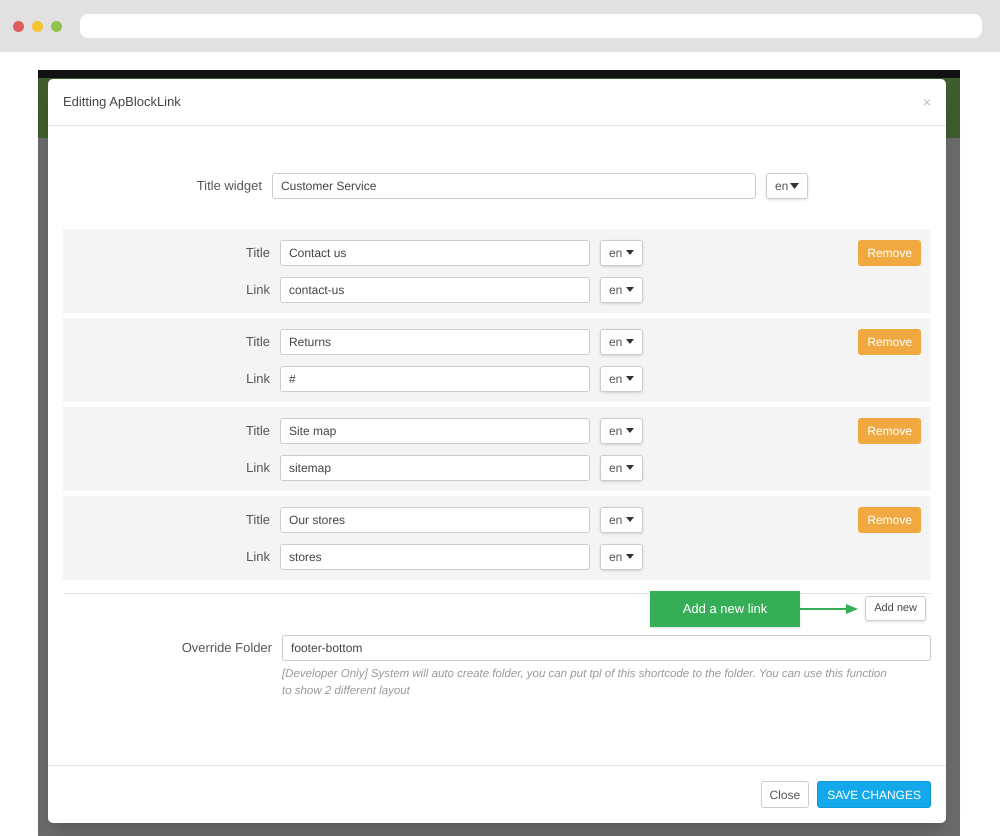  What do you see at coordinates (435, 431) in the screenshot?
I see `text-field: Site map` at bounding box center [435, 431].